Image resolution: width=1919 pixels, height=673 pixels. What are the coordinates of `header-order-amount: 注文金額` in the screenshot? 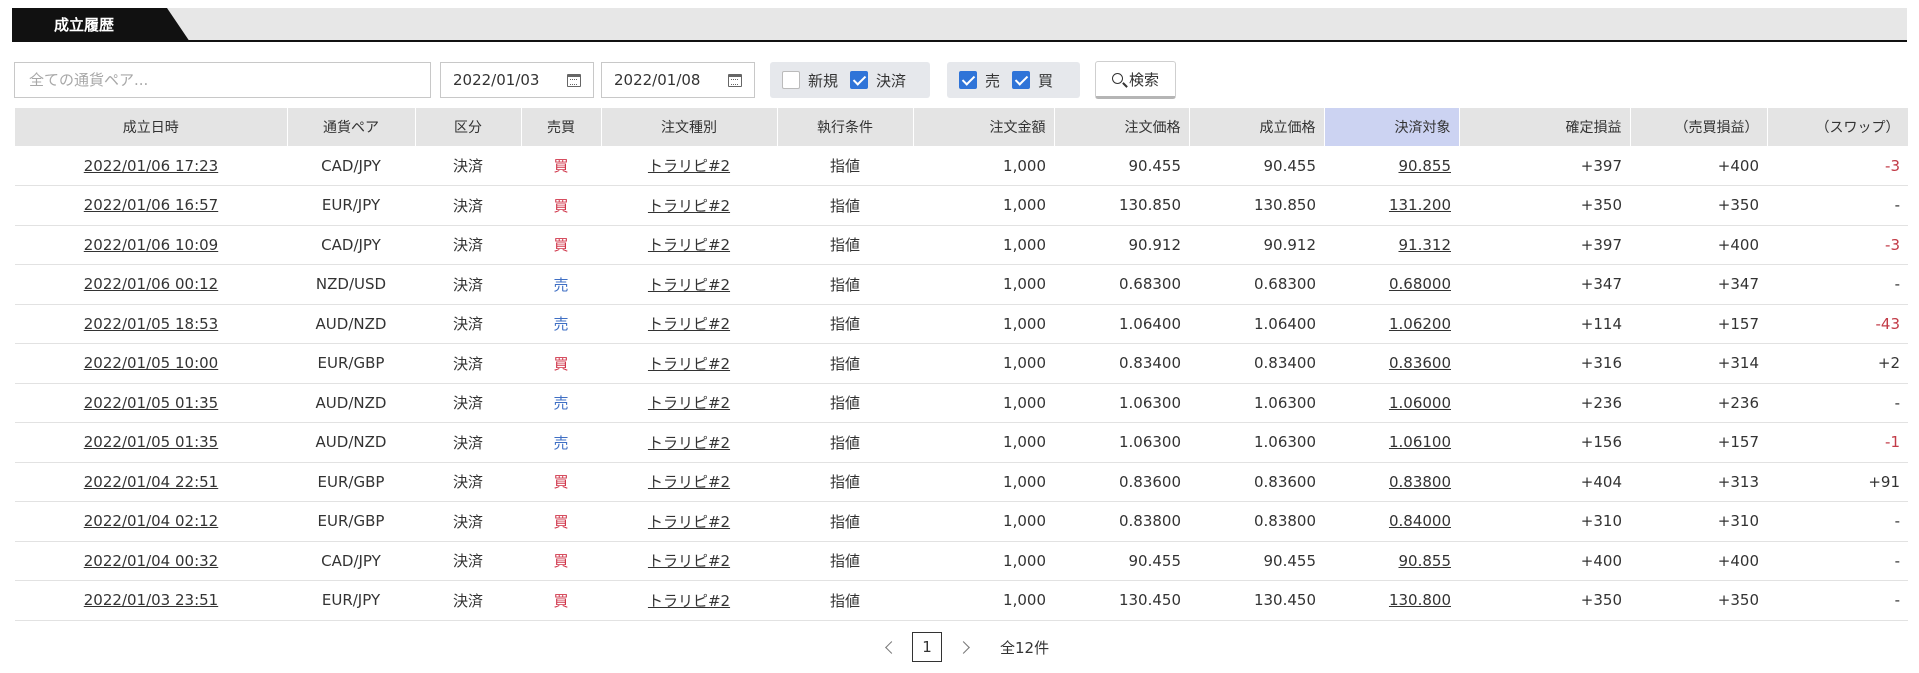 It's located at (984, 127).